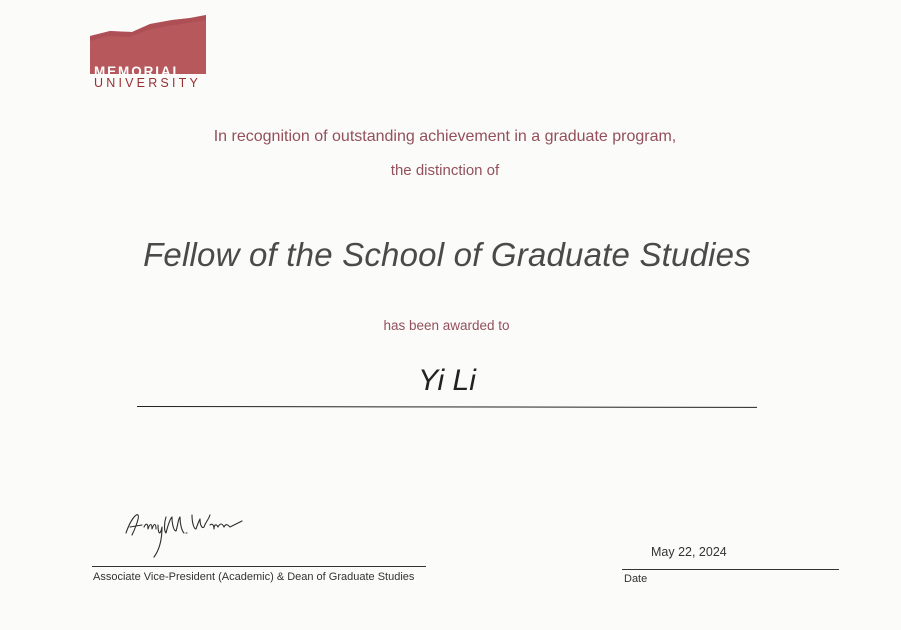  I want to click on logo-wordmark-university: UNIVERSITY, so click(148, 83).